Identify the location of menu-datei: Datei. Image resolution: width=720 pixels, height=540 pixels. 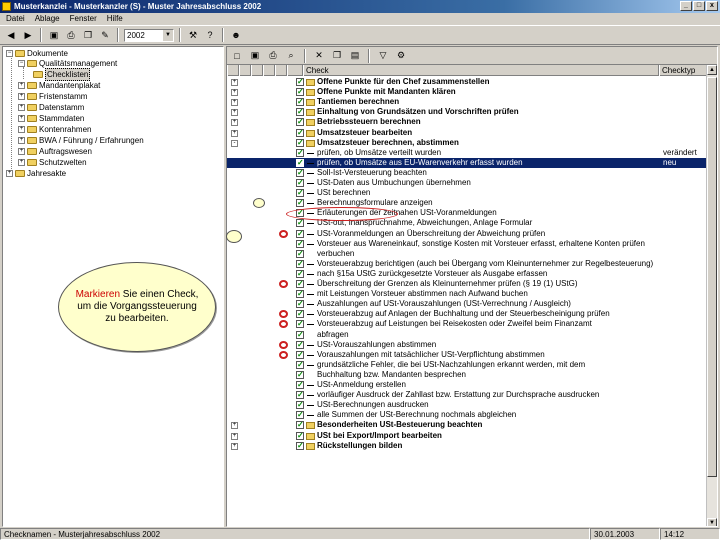
(15, 19).